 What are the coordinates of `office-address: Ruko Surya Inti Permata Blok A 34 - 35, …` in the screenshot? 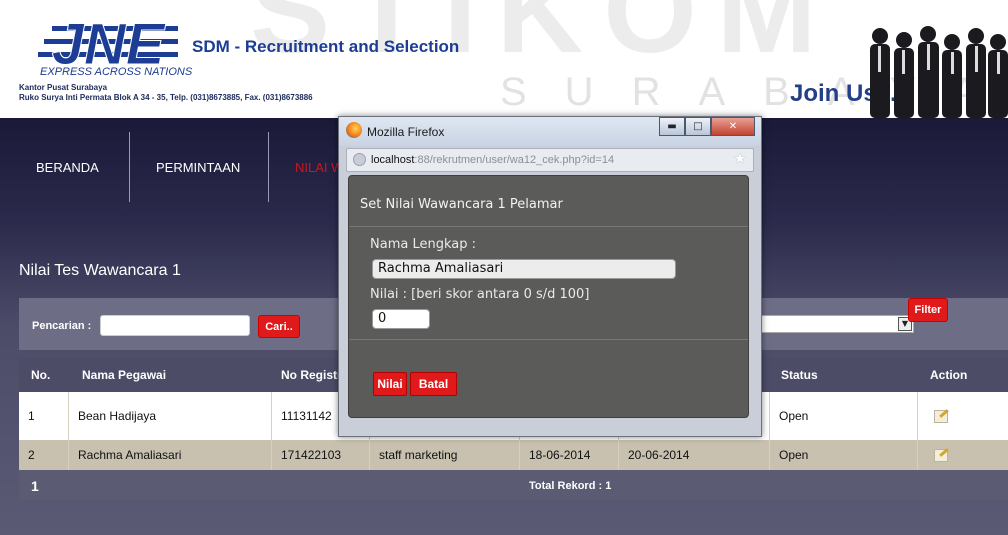 It's located at (166, 97).